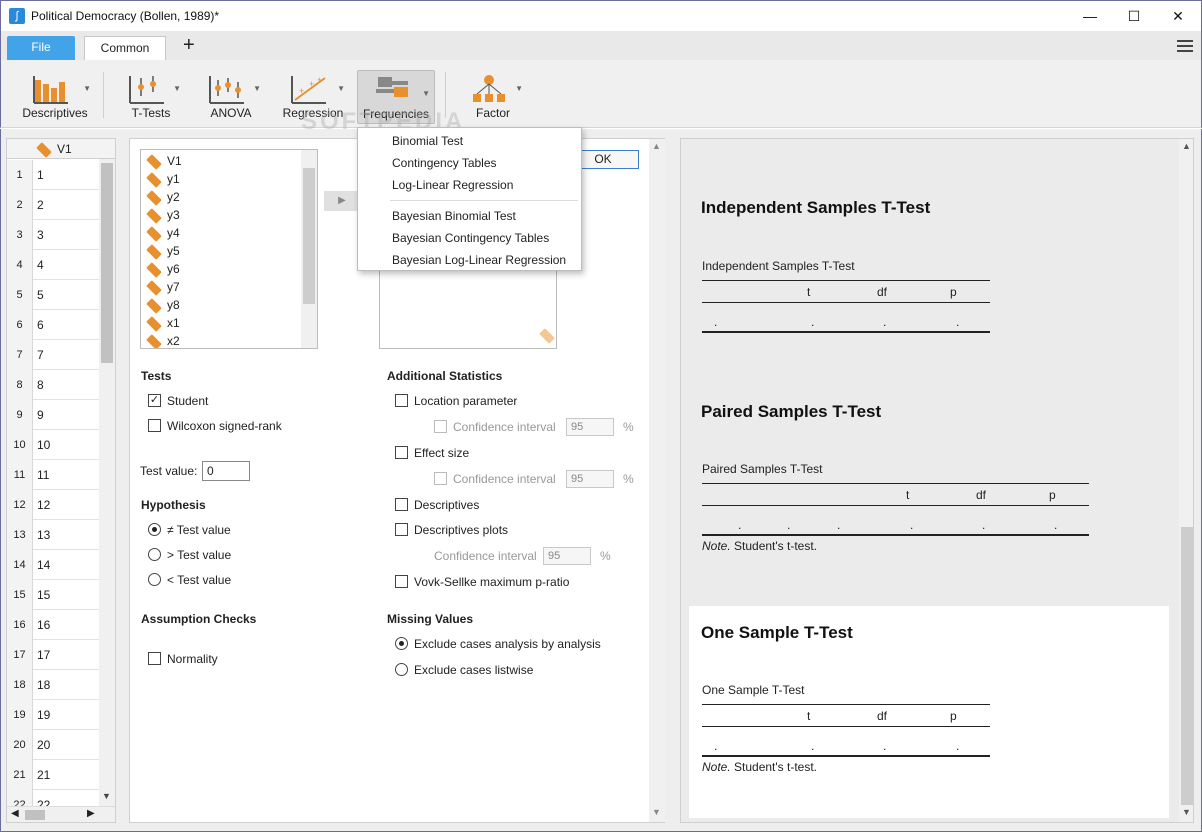 This screenshot has height=832, width=1202. I want to click on table-row: 18 18, so click(53, 685).